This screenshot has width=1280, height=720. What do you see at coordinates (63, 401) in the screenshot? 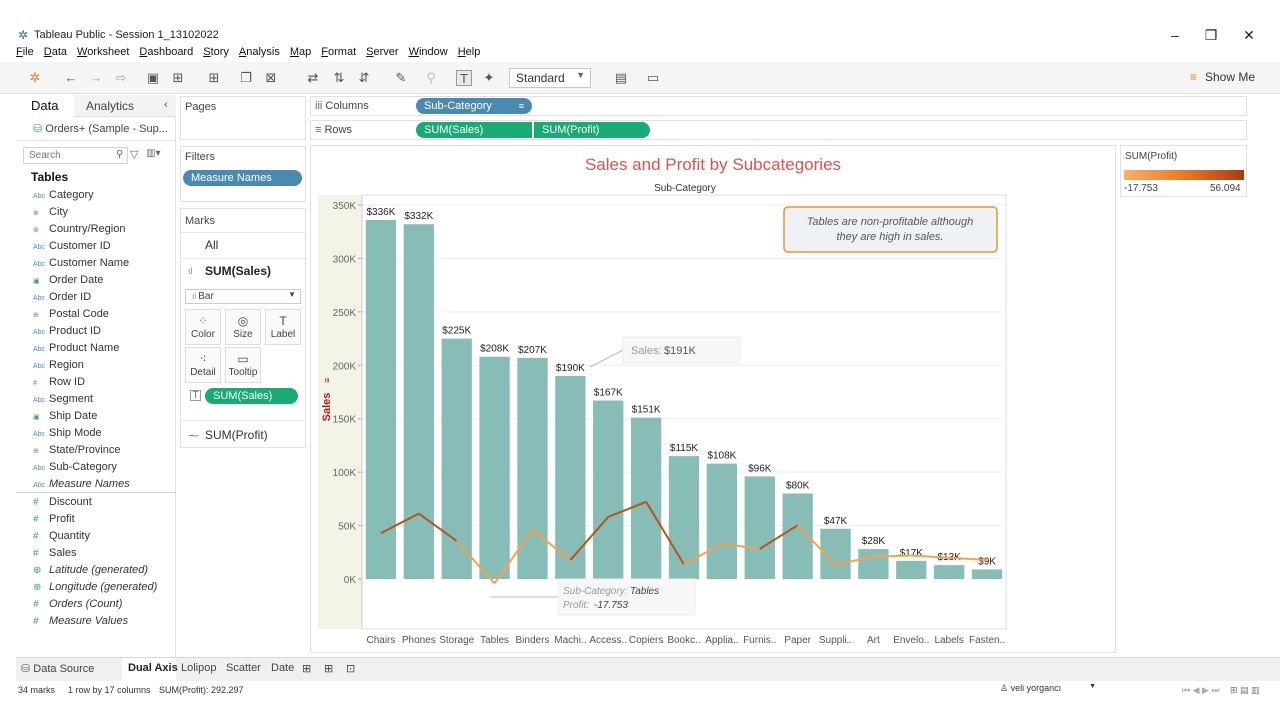
I see `field-segment: Abc Segment` at bounding box center [63, 401].